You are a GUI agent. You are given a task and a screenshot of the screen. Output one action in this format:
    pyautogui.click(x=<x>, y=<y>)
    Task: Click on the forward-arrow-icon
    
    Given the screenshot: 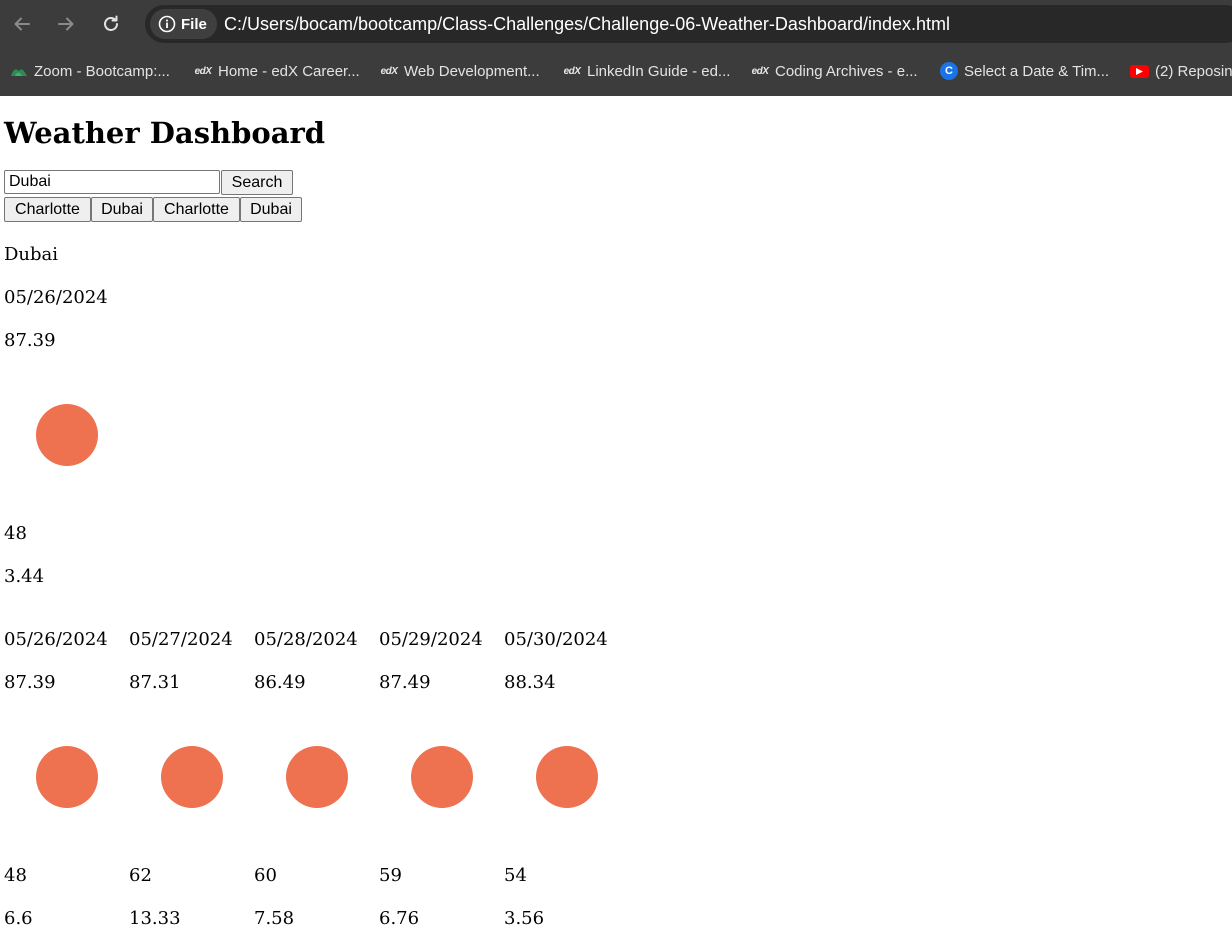 What is the action you would take?
    pyautogui.click(x=66, y=24)
    